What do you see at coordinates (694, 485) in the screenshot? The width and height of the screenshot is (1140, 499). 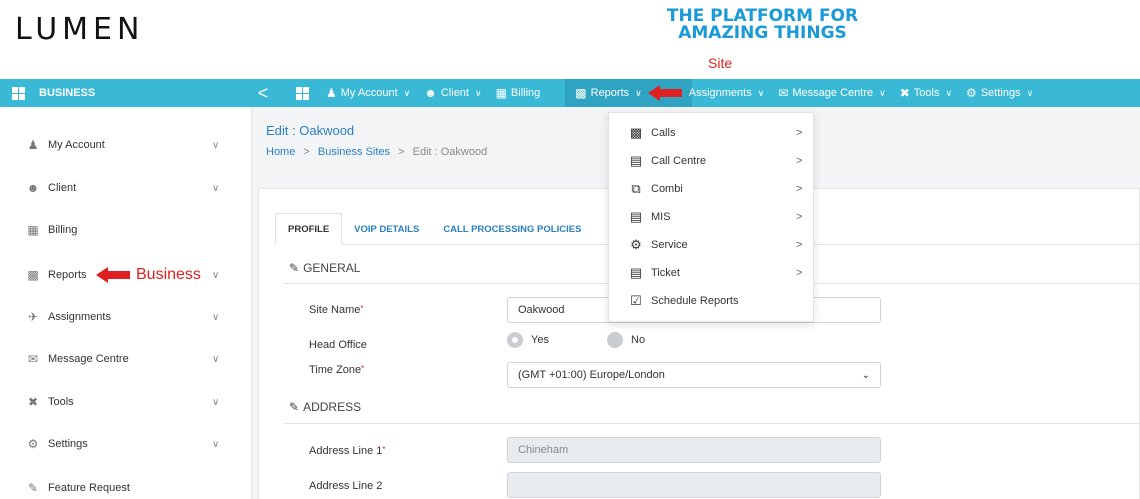 I see `address-line-2-input` at bounding box center [694, 485].